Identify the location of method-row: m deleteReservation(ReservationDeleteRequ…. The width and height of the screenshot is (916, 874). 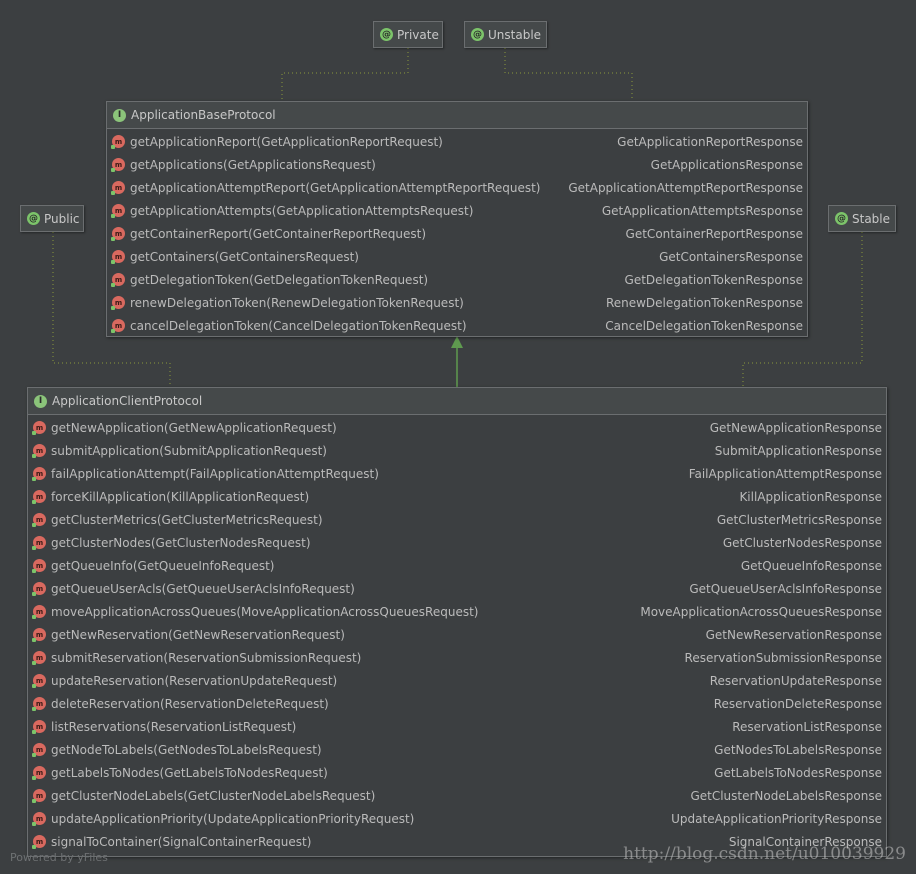
(457, 703).